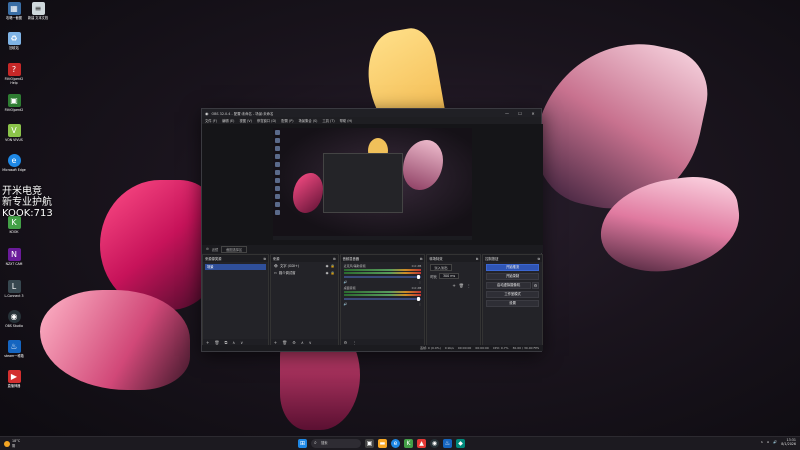 The width and height of the screenshot is (800, 450). What do you see at coordinates (14, 319) in the screenshot?
I see `desktop-icon-obs: ◉ OBS Studio` at bounding box center [14, 319].